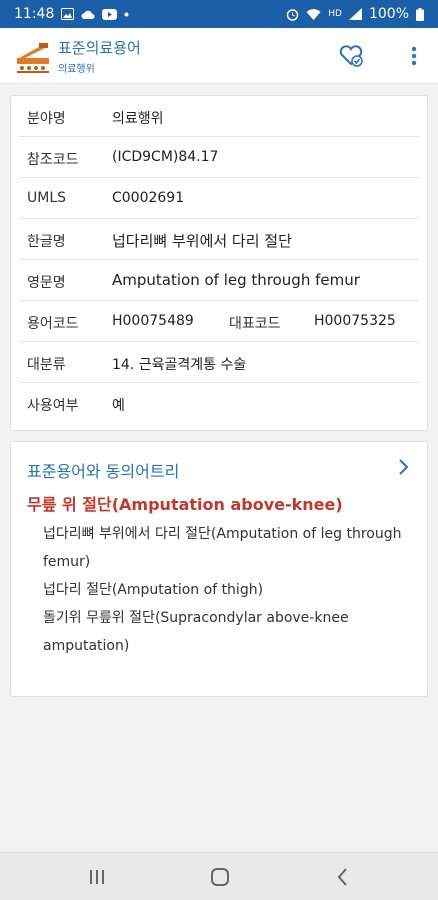 The width and height of the screenshot is (438, 900). I want to click on row-english-name: 영문명 Amputation of leg through femur, so click(219, 280).